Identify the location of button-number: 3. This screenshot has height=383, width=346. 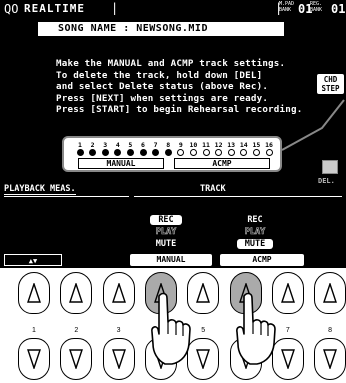
(118, 330).